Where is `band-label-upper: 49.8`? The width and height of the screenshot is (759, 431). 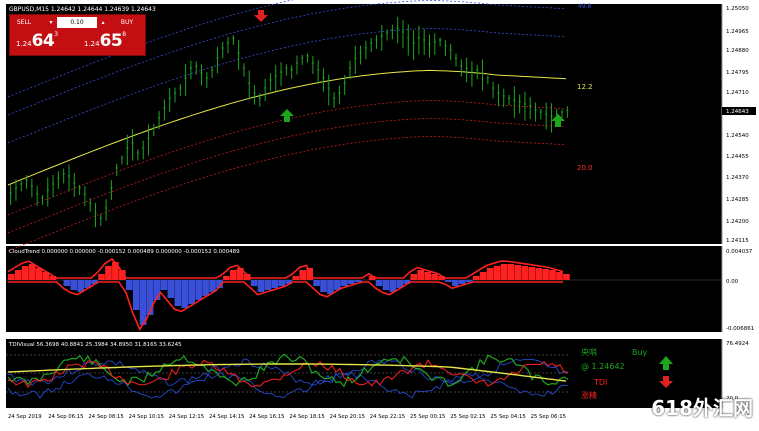 band-label-upper: 49.8 is located at coordinates (585, 6).